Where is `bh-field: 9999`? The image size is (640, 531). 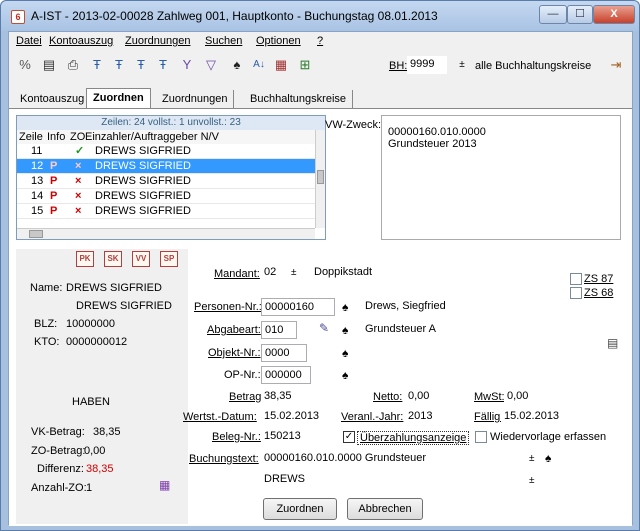 bh-field: 9999 is located at coordinates (427, 65).